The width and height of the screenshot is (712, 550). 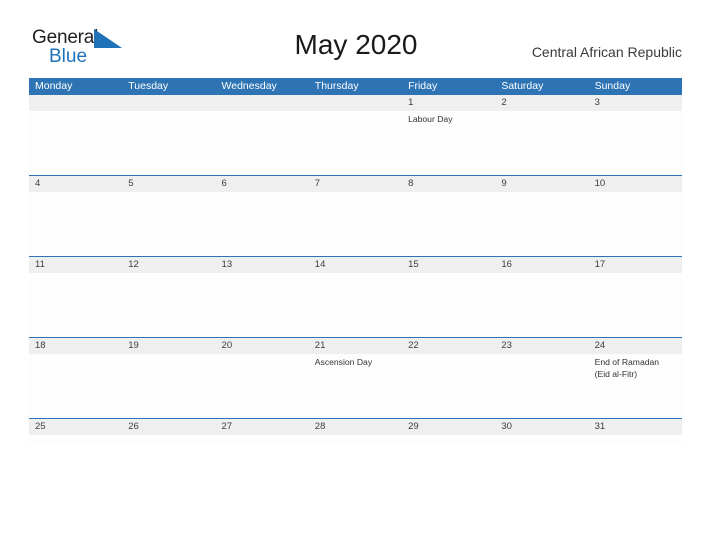 I want to click on week-body: 25 26 27 28 29 30 31, so click(x=355, y=432).